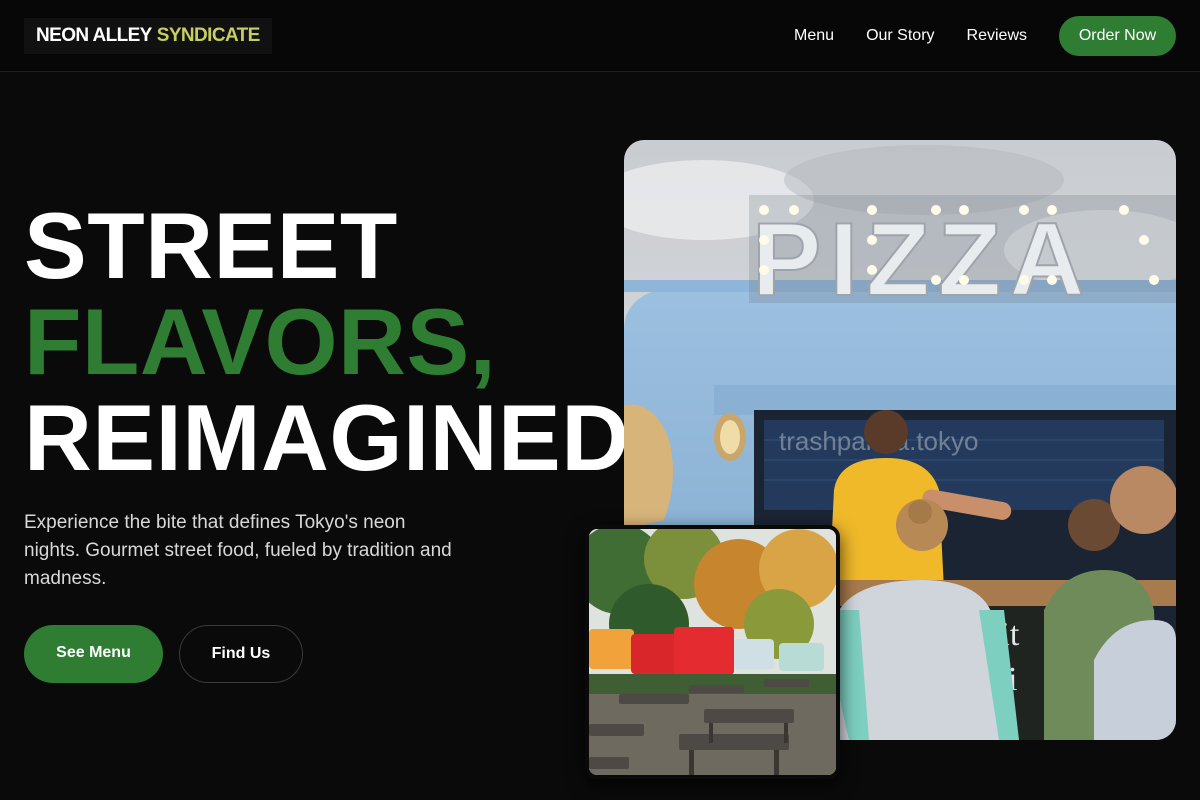 The image size is (1200, 800). I want to click on main-nav: Menu Our Story Reviews Order Now, so click(985, 36).